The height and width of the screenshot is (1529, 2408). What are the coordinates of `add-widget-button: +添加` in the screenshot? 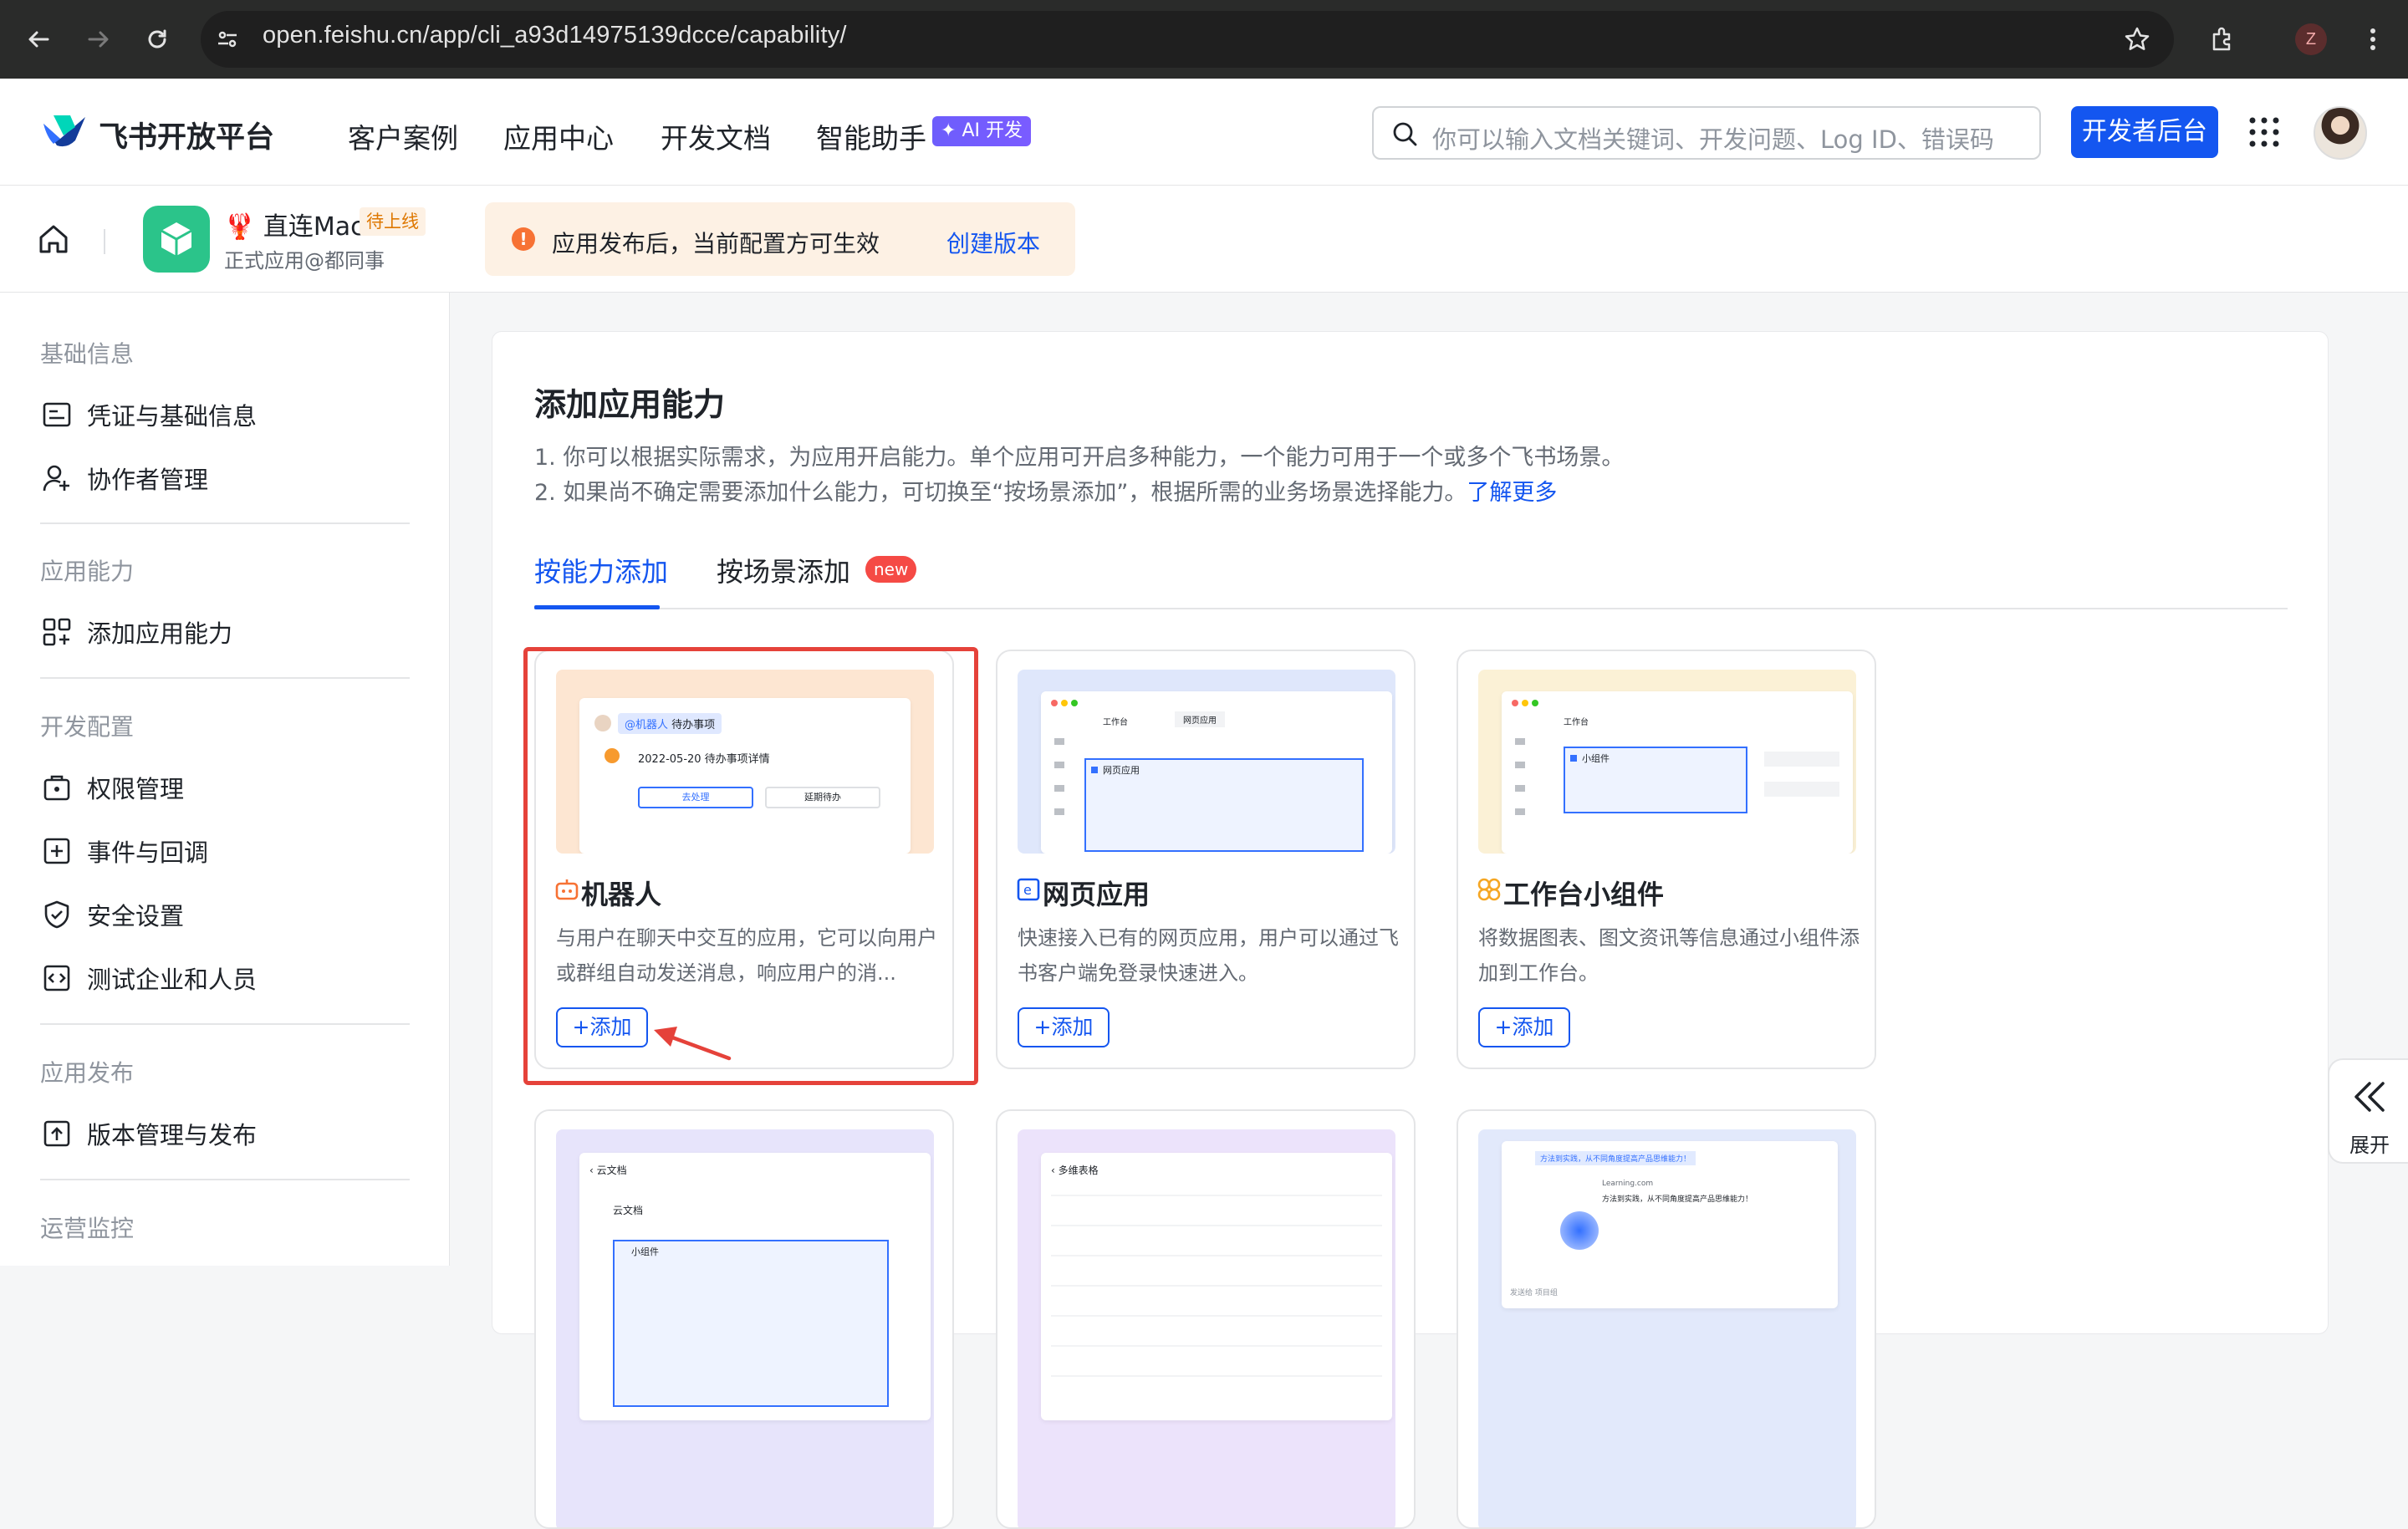 It's located at (1524, 1027).